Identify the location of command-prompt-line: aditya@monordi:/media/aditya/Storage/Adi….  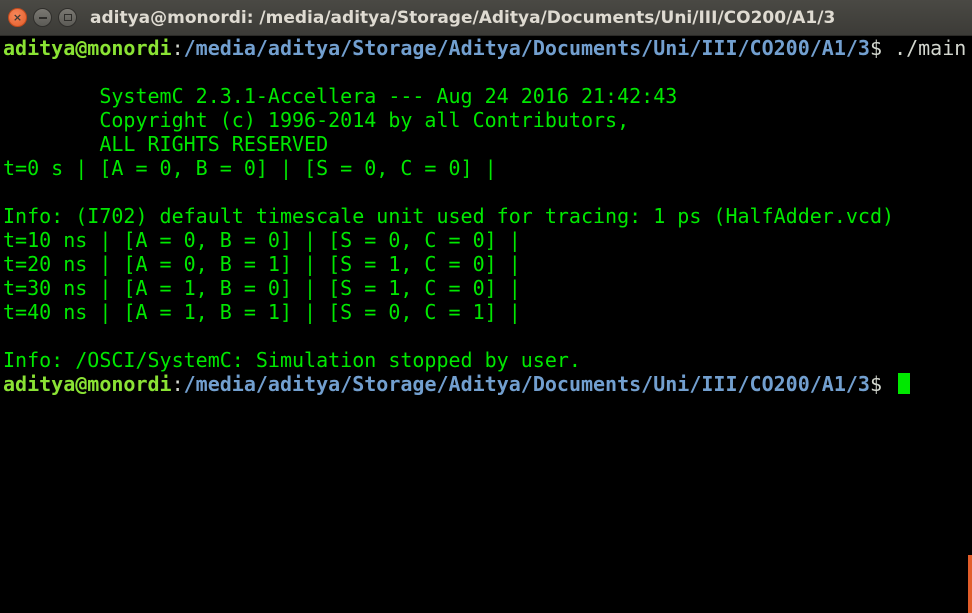
(484, 48).